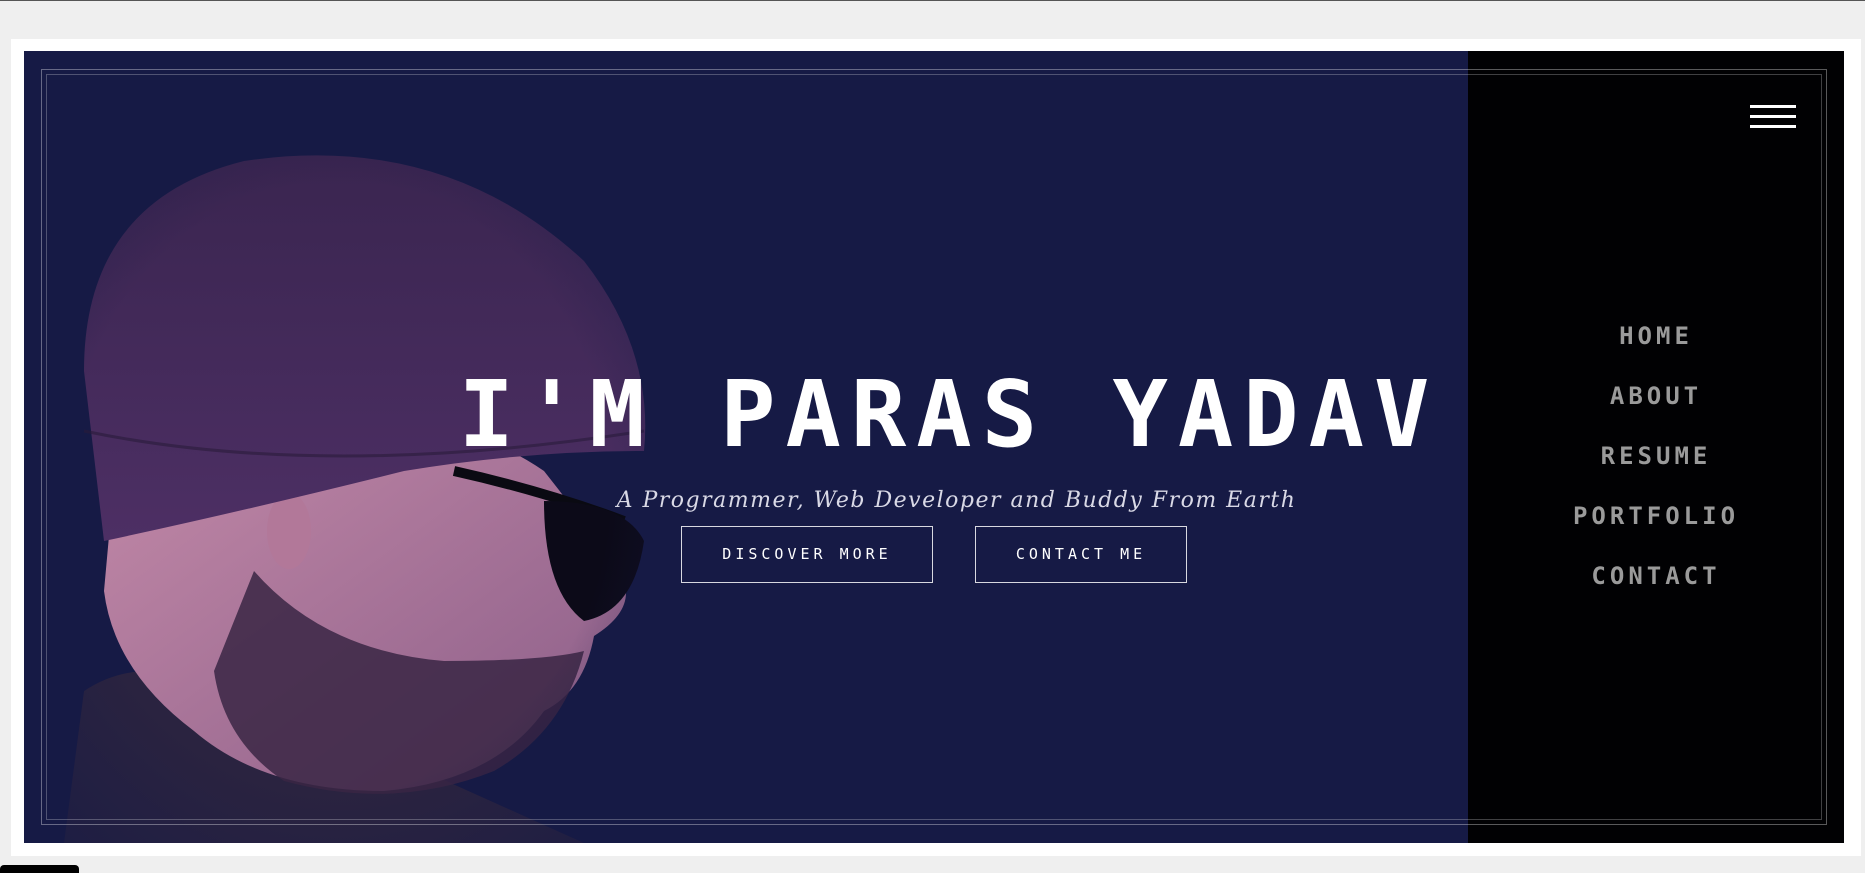 The image size is (1865, 873). What do you see at coordinates (1081, 554) in the screenshot?
I see `contact-me-button: CONTACT ME` at bounding box center [1081, 554].